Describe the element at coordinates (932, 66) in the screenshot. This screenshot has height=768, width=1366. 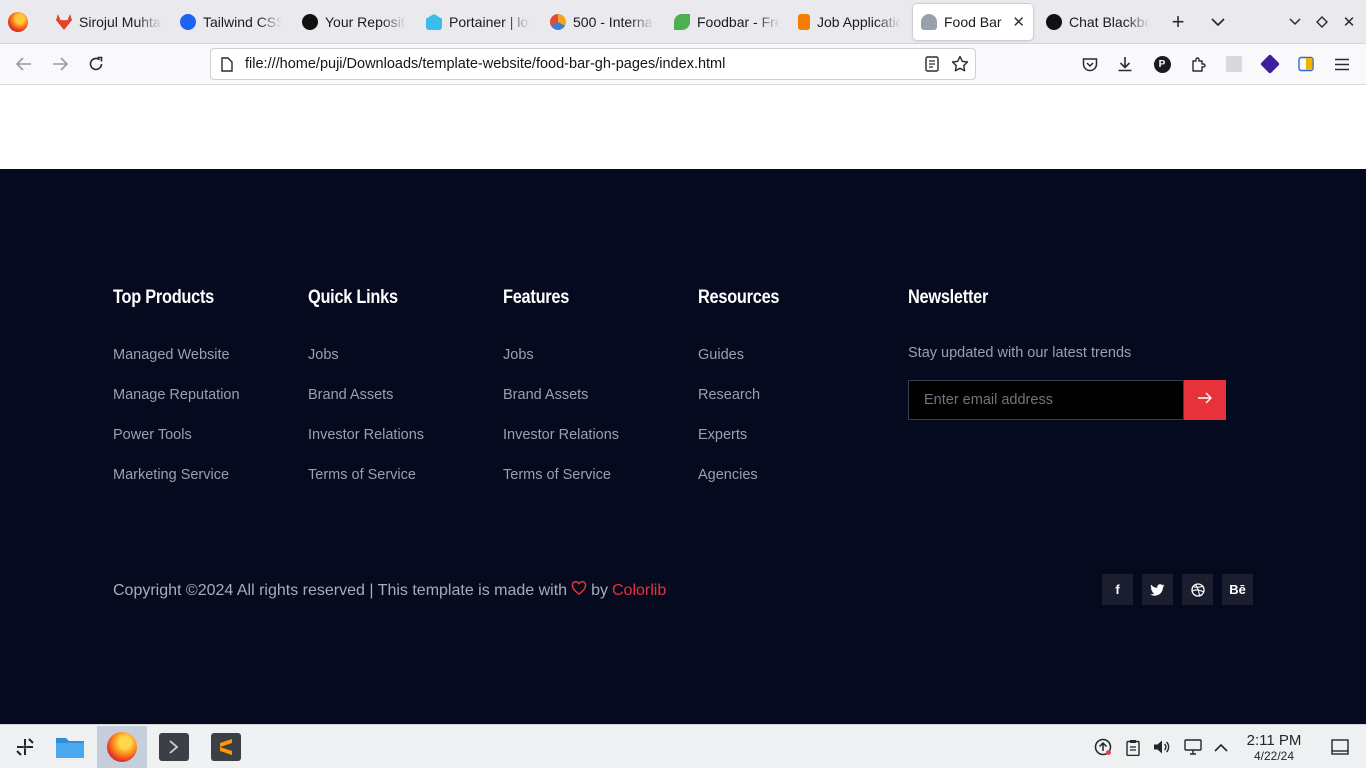
I see `reader-view-icon` at that location.